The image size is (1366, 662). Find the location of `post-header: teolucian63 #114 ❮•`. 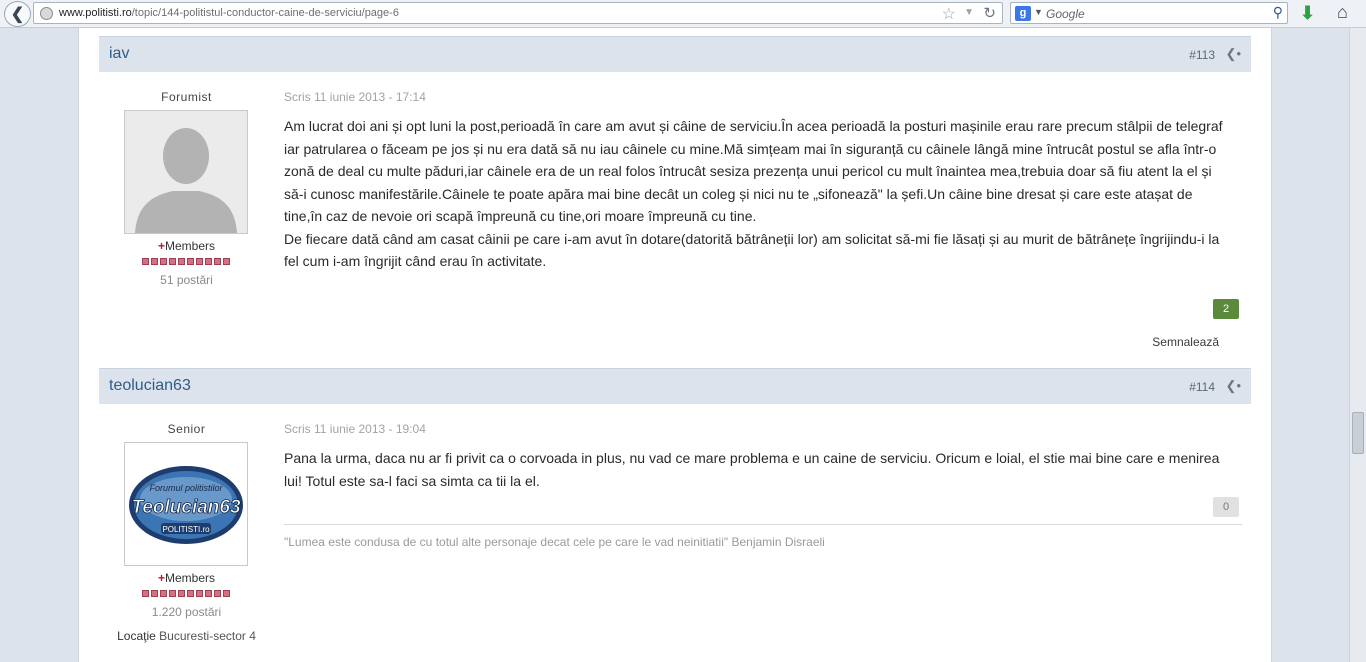

post-header: teolucian63 #114 ❮• is located at coordinates (675, 386).